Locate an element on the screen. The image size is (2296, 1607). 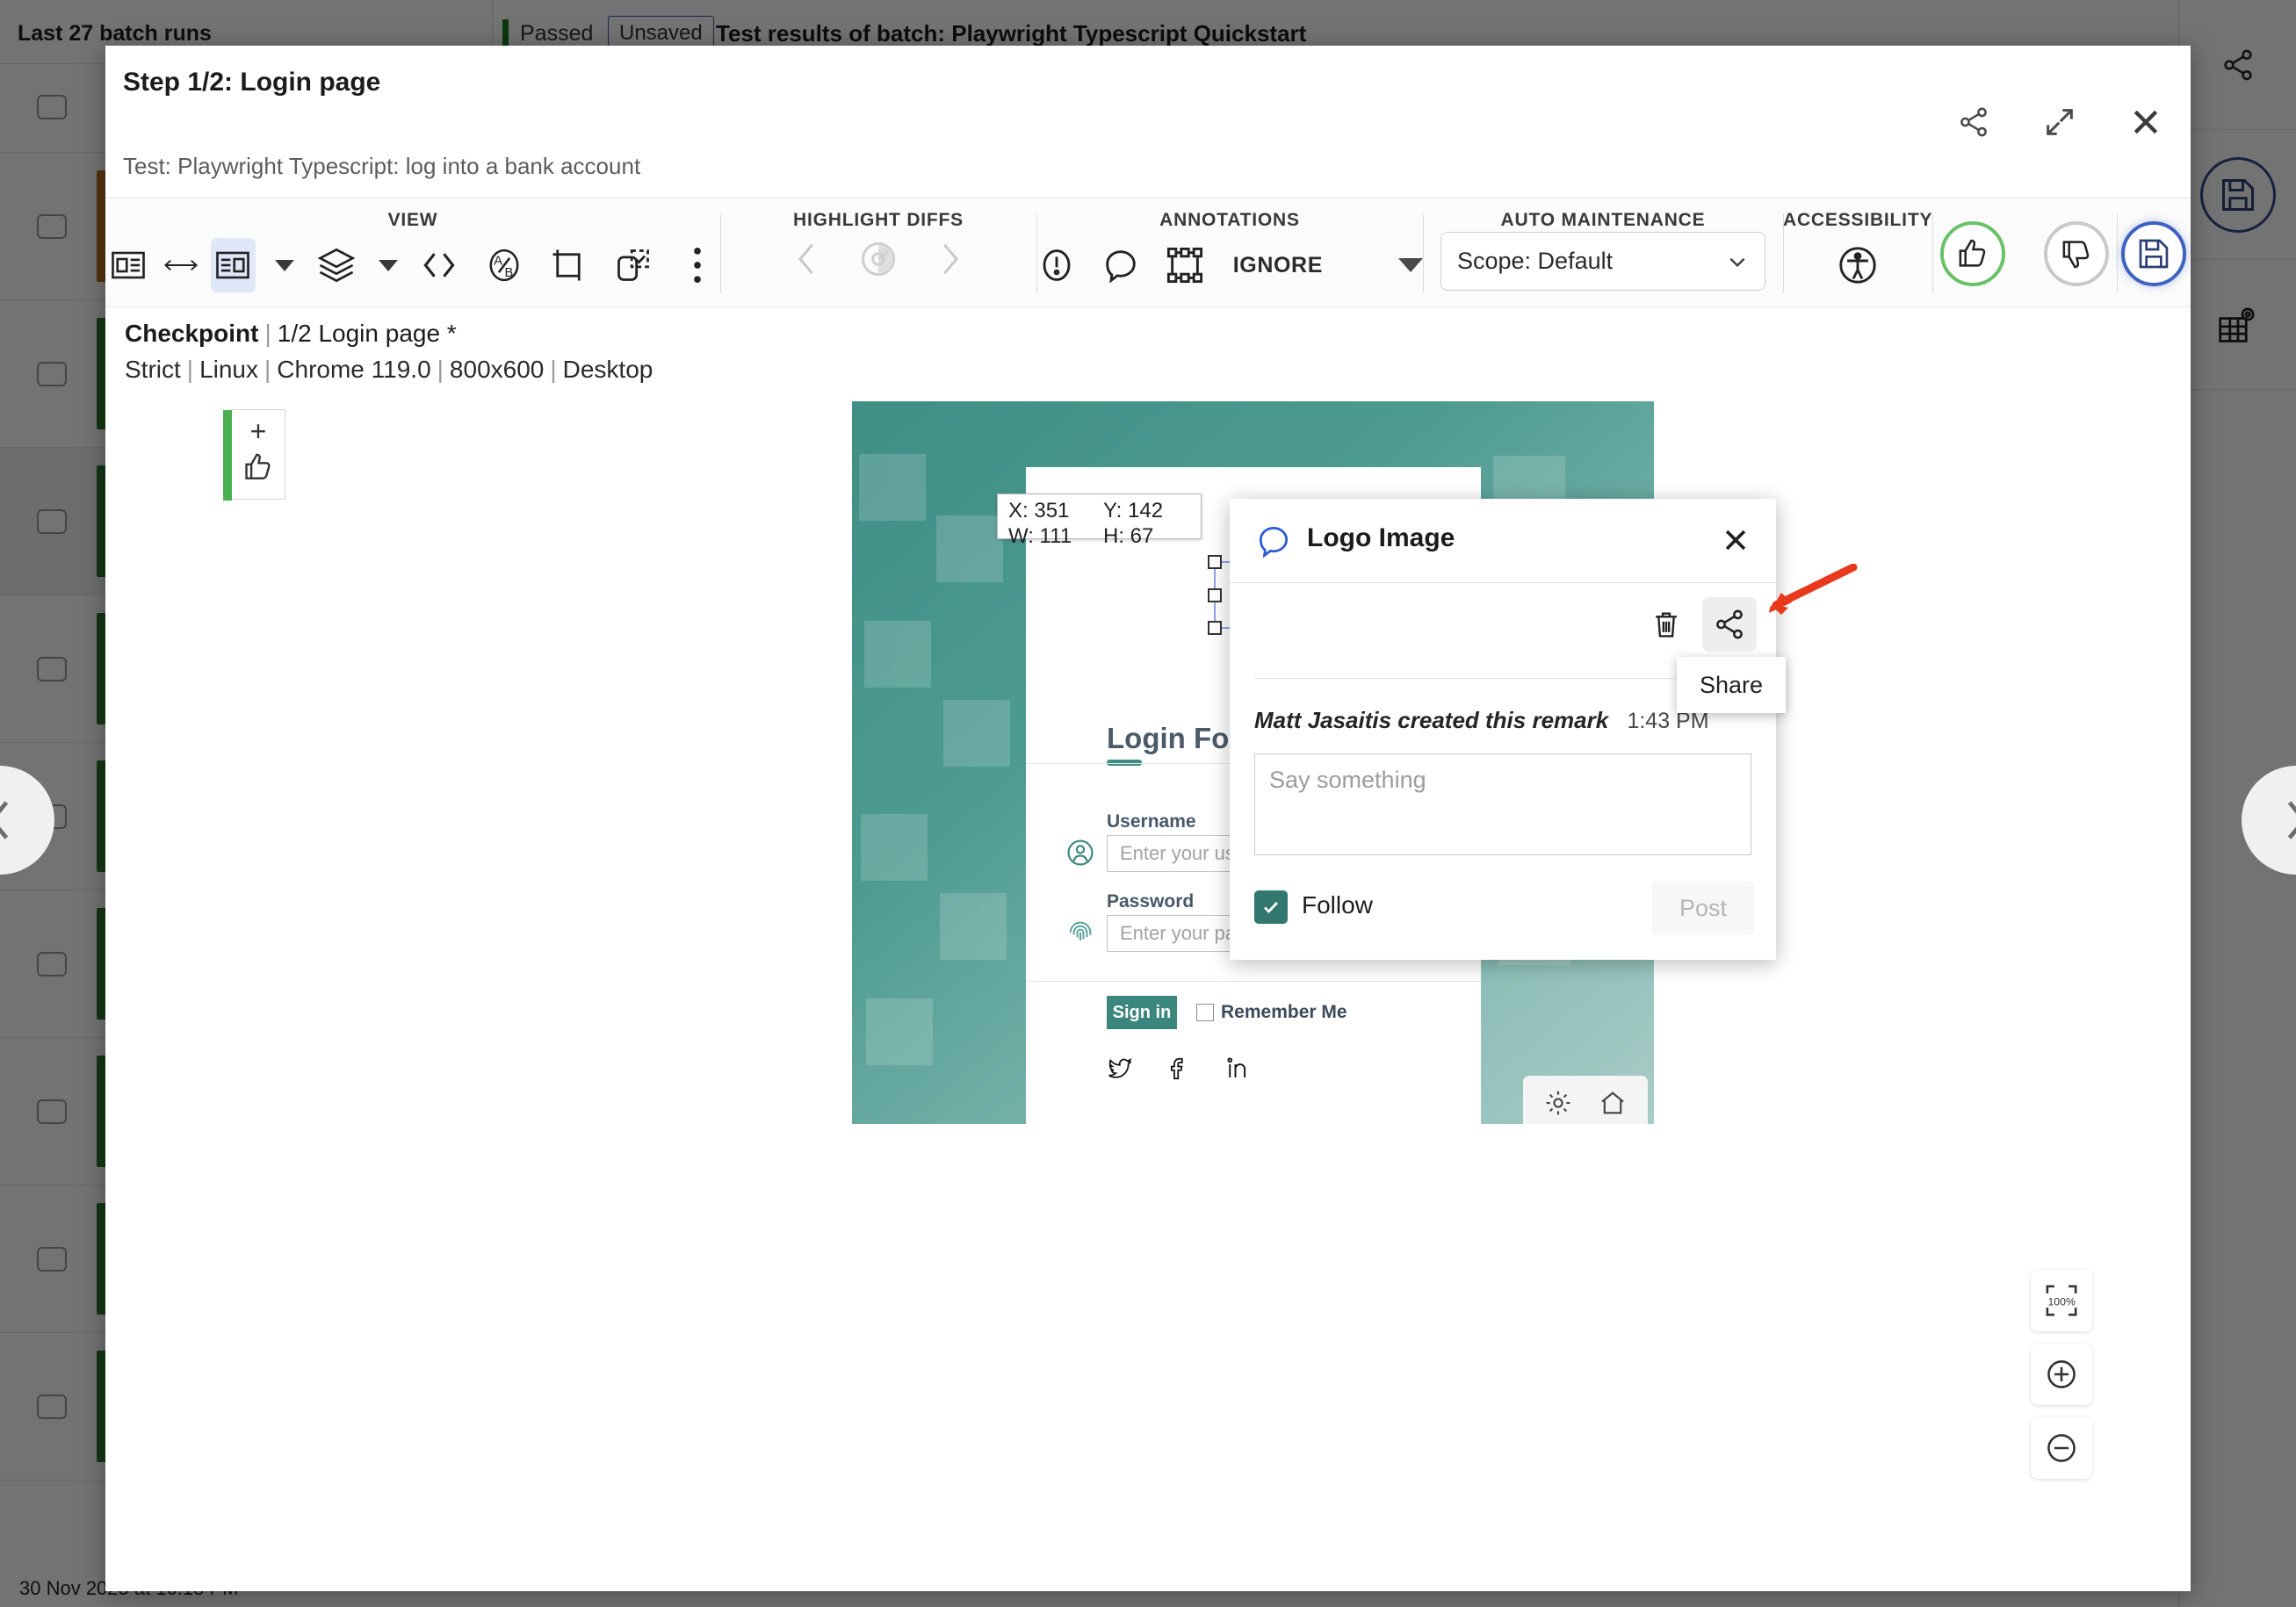
widget-status-bar is located at coordinates (227, 455).